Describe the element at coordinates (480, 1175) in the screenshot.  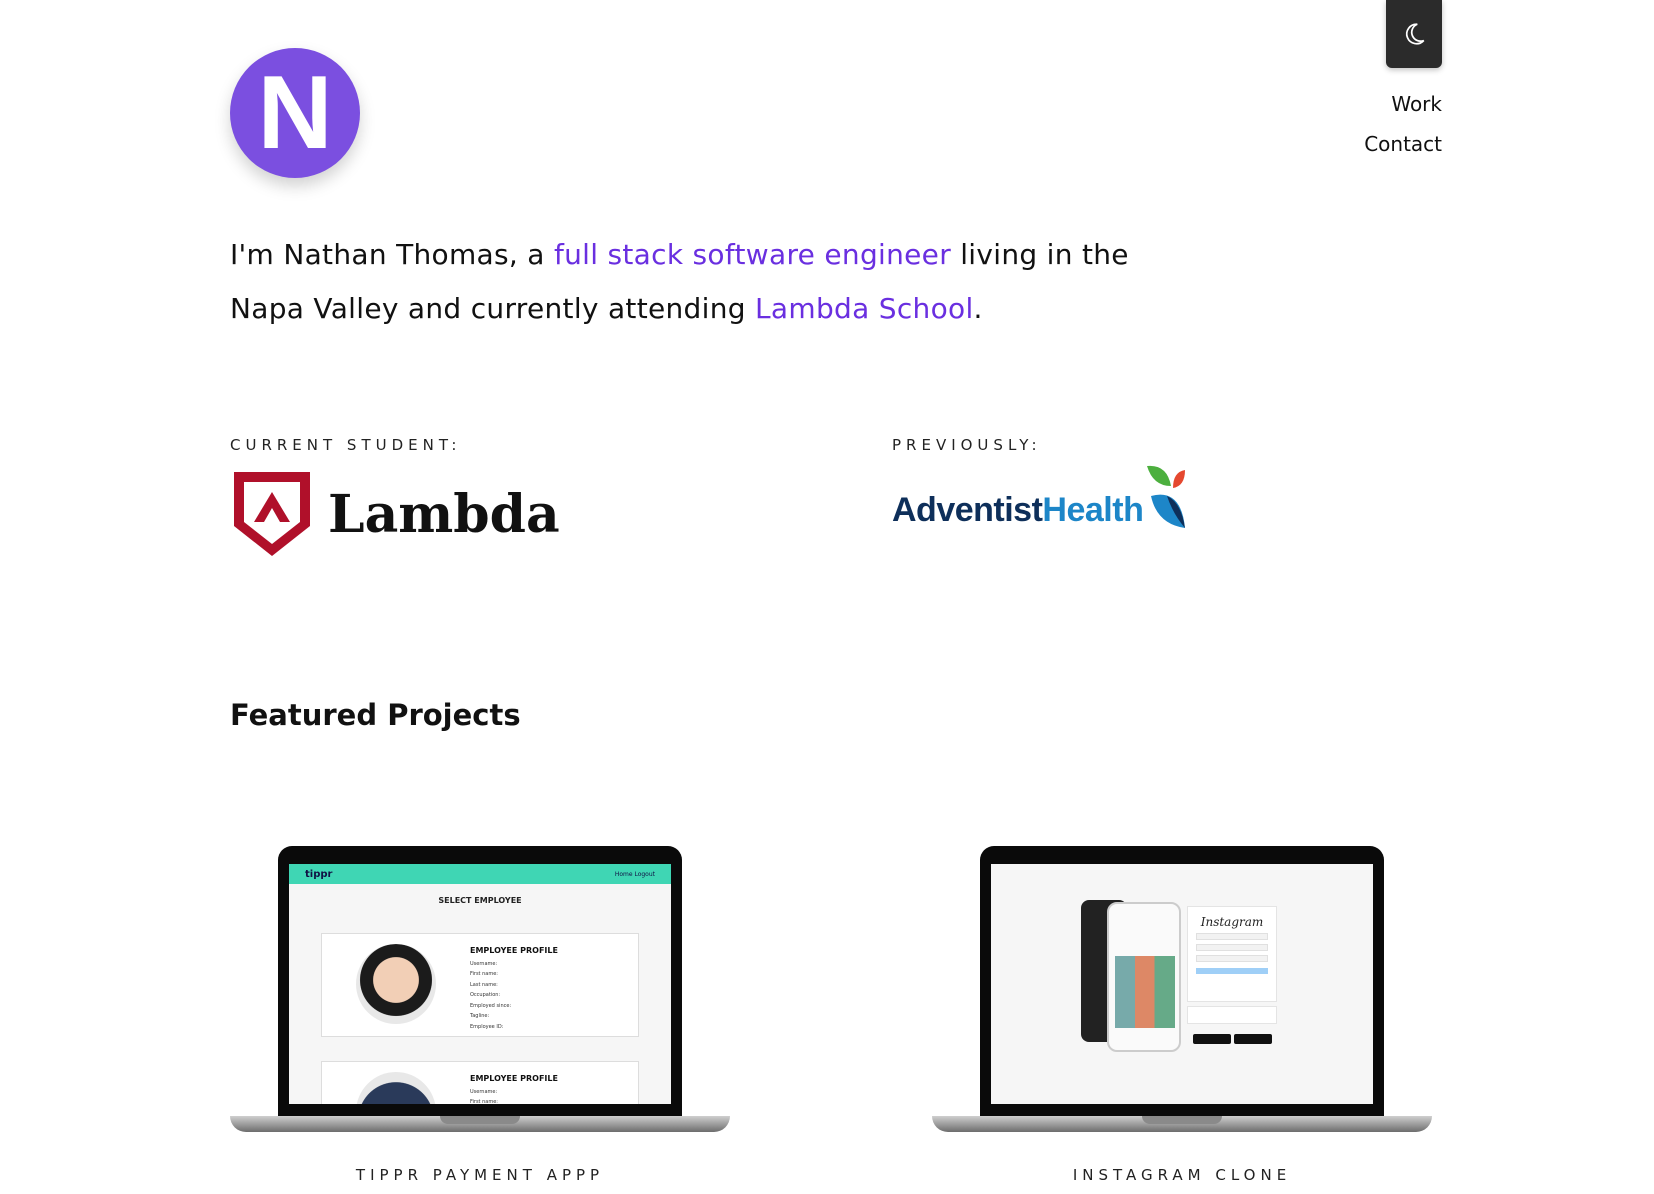
I see `project-caption-tippr: TIPPR PAYMENT APPP` at that location.